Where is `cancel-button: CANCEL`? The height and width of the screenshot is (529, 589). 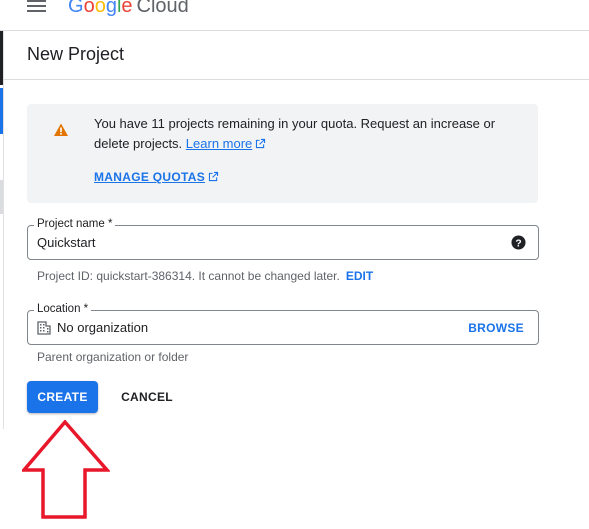 cancel-button: CANCEL is located at coordinates (147, 397).